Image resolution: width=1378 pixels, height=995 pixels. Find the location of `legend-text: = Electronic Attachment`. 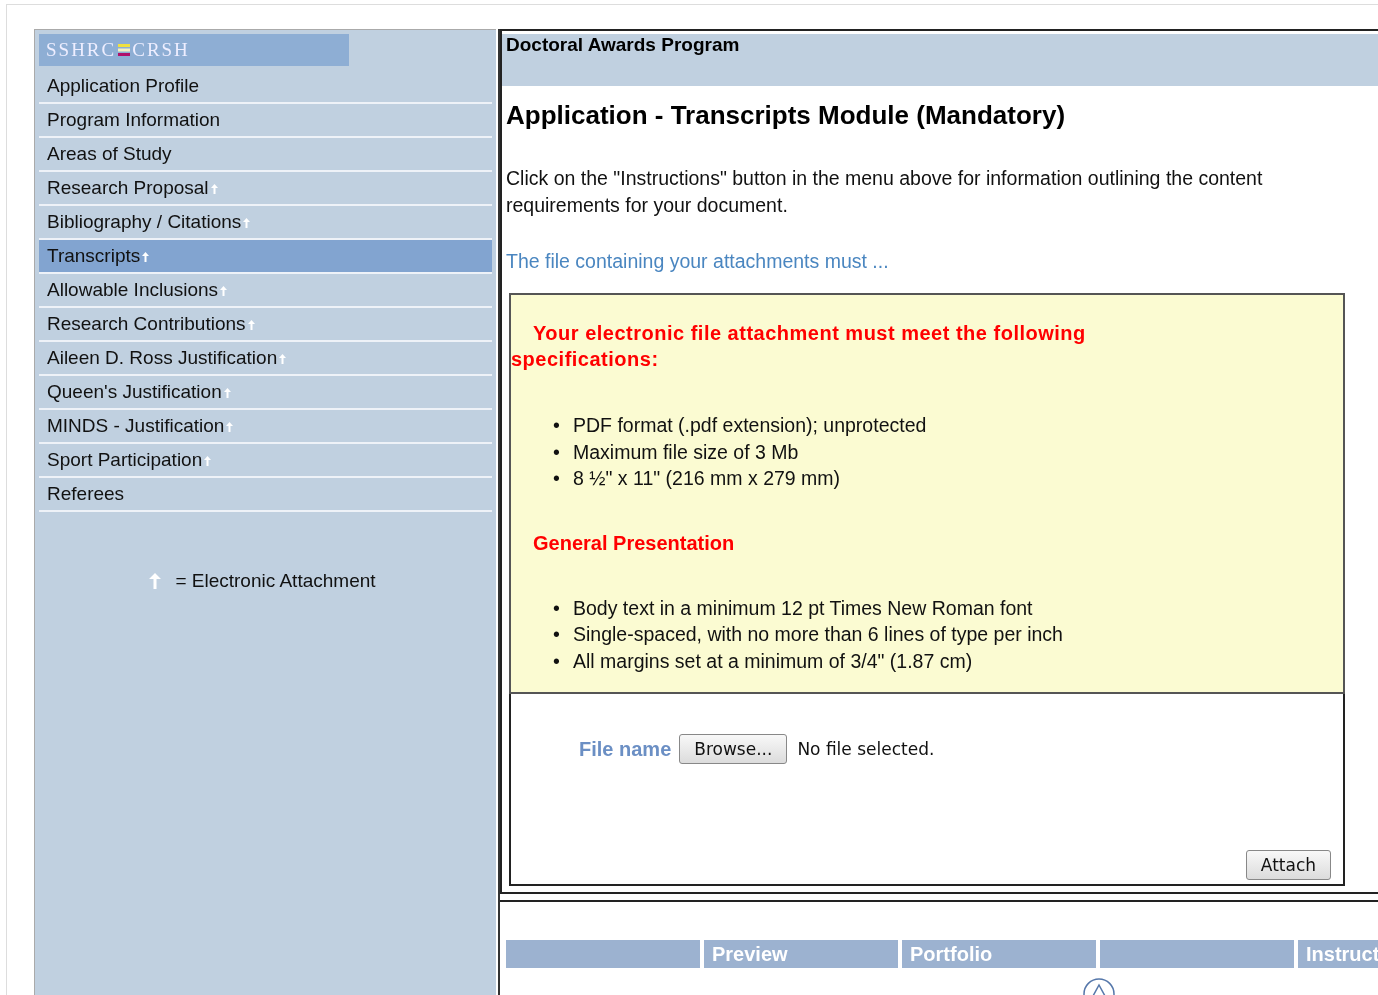

legend-text: = Electronic Attachment is located at coordinates (275, 581).